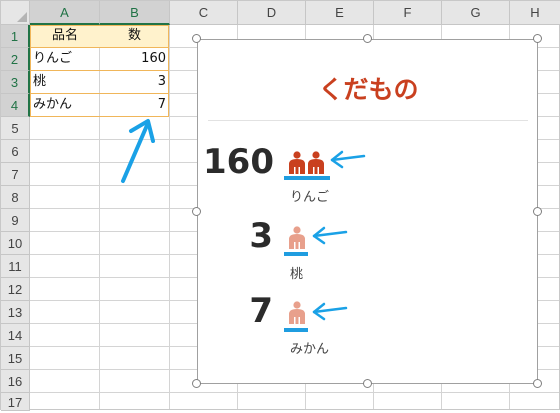 Image resolution: width=560 pixels, height=413 pixels. Describe the element at coordinates (261, 311) in the screenshot. I see `value-orange: 7` at that location.